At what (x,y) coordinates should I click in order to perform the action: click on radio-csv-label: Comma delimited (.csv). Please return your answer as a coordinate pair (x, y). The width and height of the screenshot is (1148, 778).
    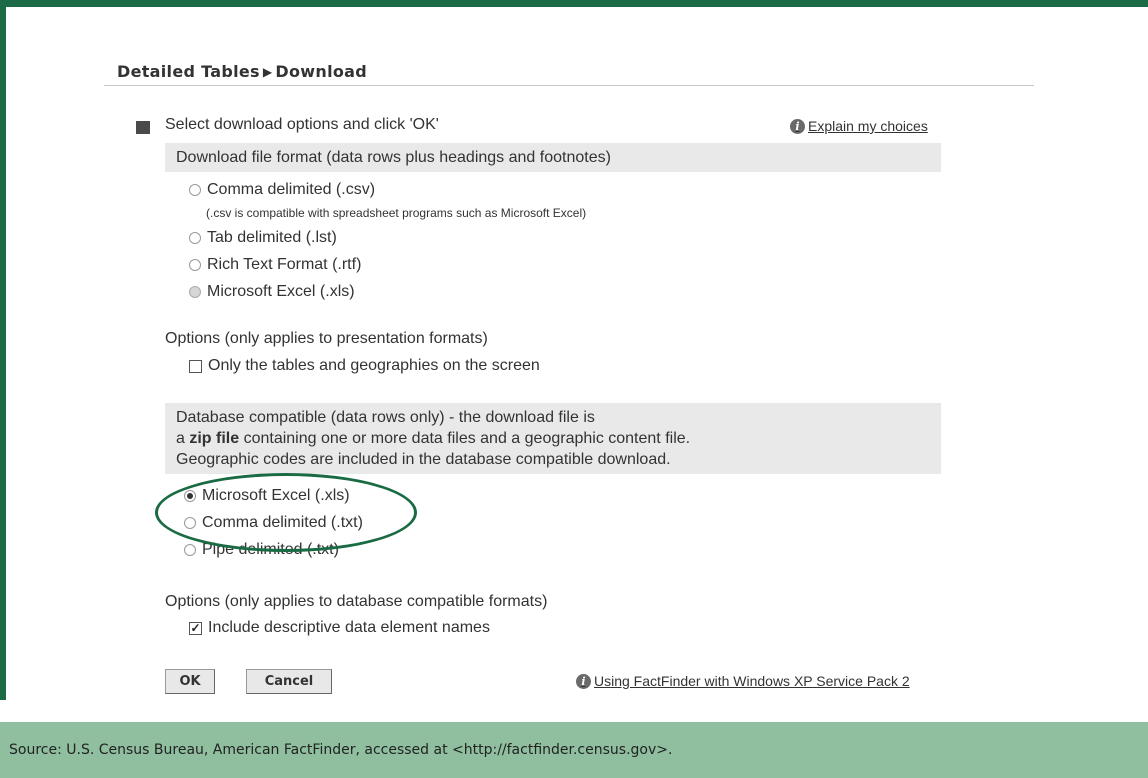
    Looking at the image, I should click on (291, 189).